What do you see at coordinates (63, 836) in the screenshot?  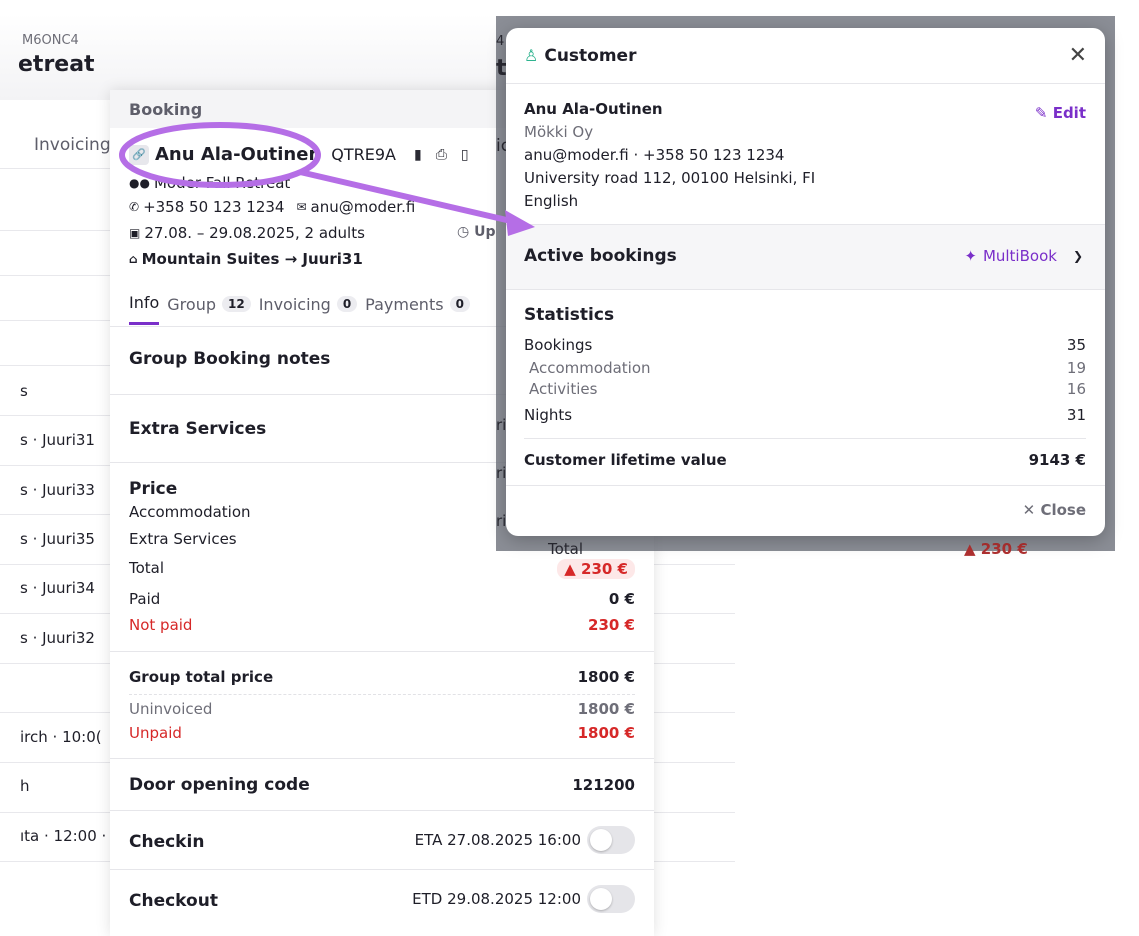 I see `list-item: ıta · 12:00 ·` at bounding box center [63, 836].